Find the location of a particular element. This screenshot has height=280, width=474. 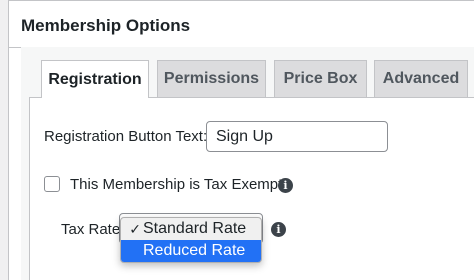

tab-advanced: Advanced is located at coordinates (421, 78).